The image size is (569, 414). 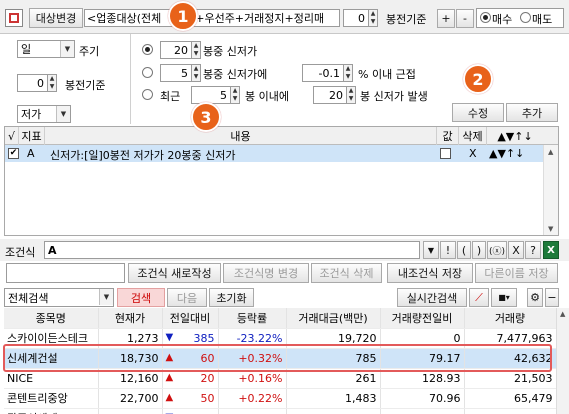 I want to click on formula-not-button: !, so click(x=448, y=250).